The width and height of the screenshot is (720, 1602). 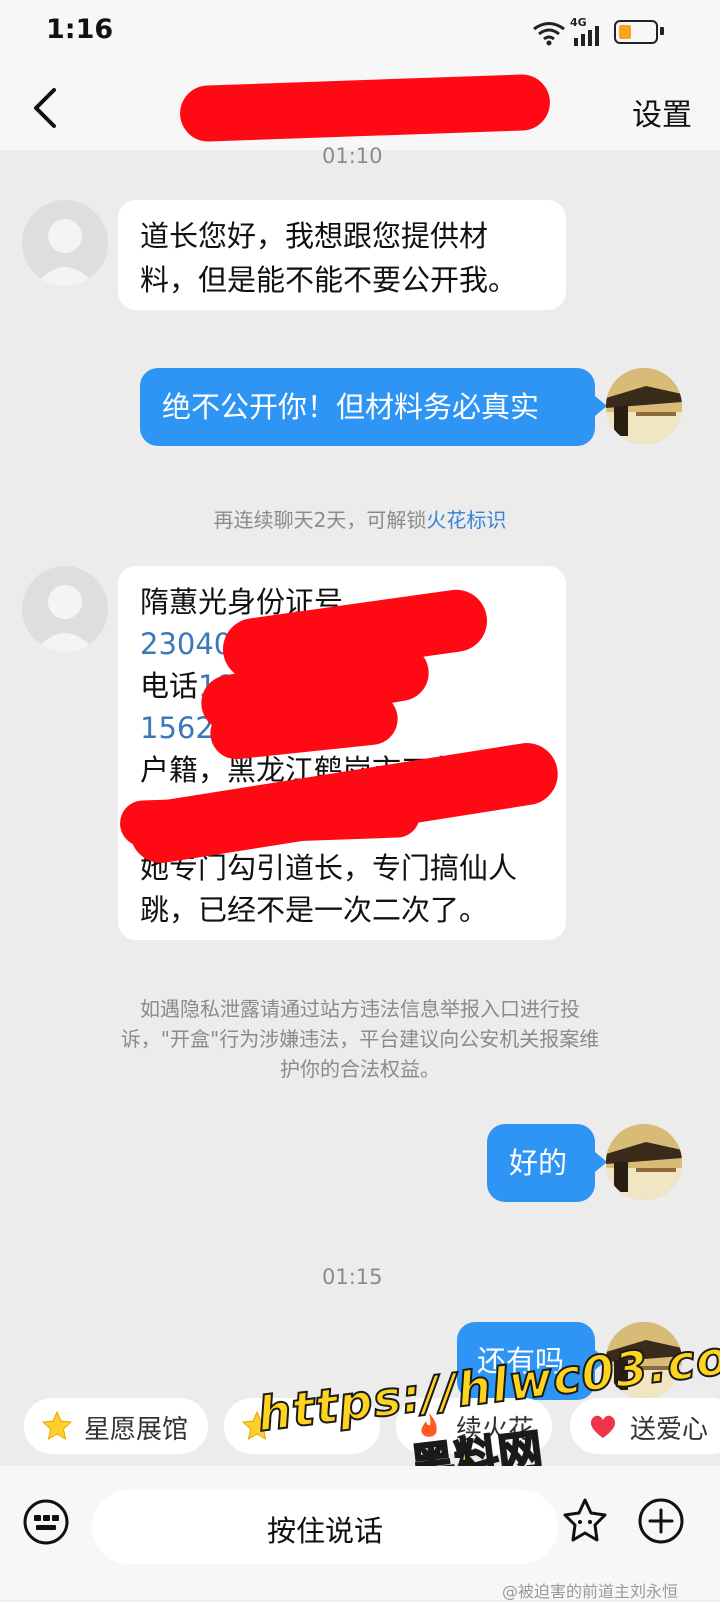 What do you see at coordinates (590, 1591) in the screenshot?
I see `weibo-credit: @被迫害的前道主刘永恒` at bounding box center [590, 1591].